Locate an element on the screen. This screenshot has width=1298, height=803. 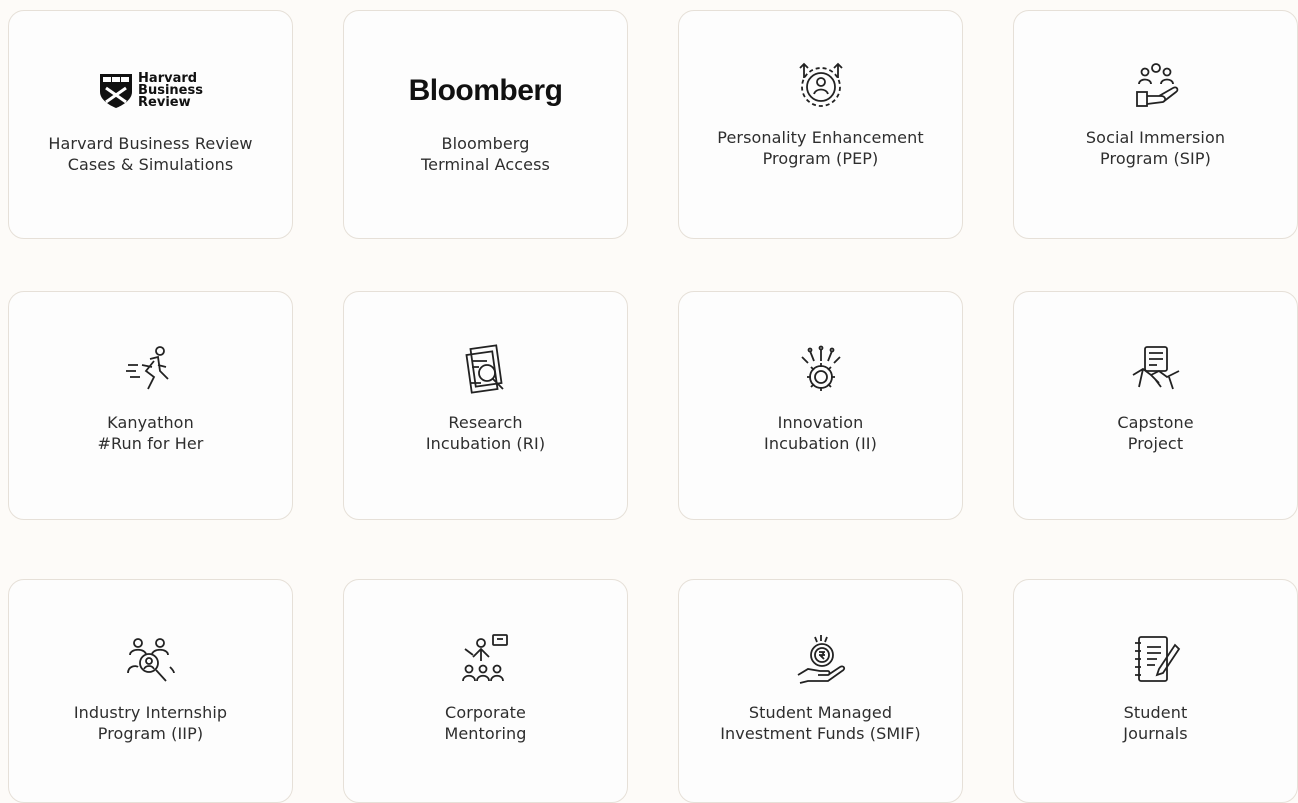
card-title: Research Incubation (RI) is located at coordinates (485, 433).